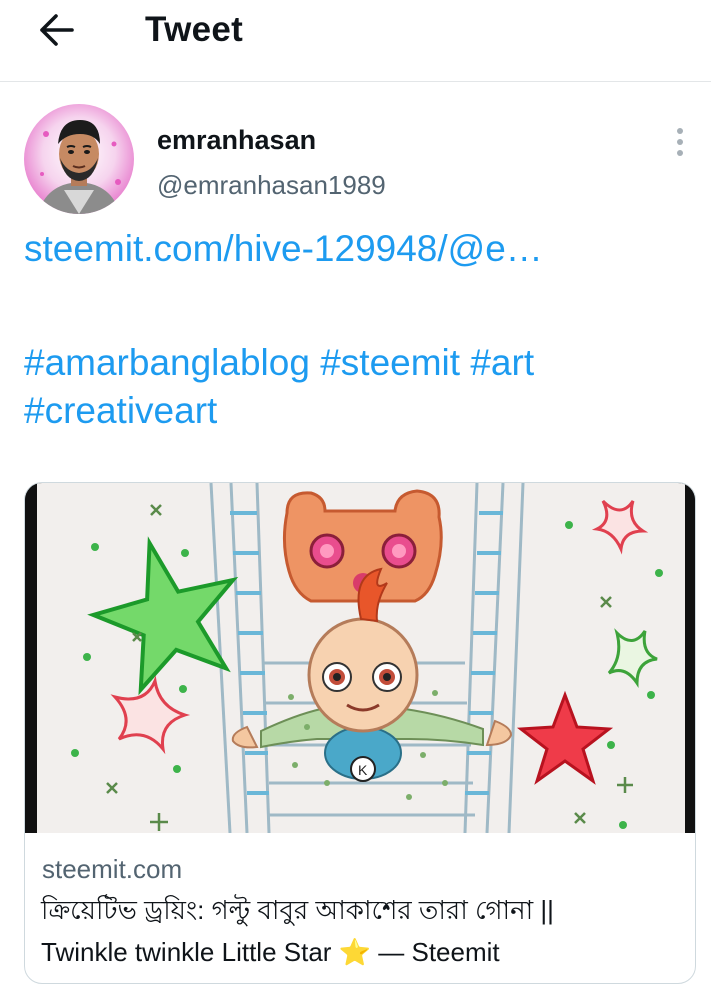 The width and height of the screenshot is (711, 993). What do you see at coordinates (390, 362) in the screenshot?
I see `hashtag-link: #steemit` at bounding box center [390, 362].